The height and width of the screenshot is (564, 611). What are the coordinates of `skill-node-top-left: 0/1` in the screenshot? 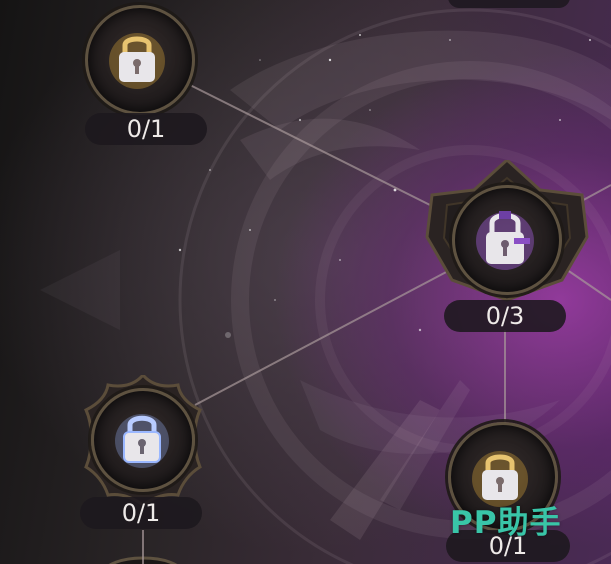 It's located at (145, 75).